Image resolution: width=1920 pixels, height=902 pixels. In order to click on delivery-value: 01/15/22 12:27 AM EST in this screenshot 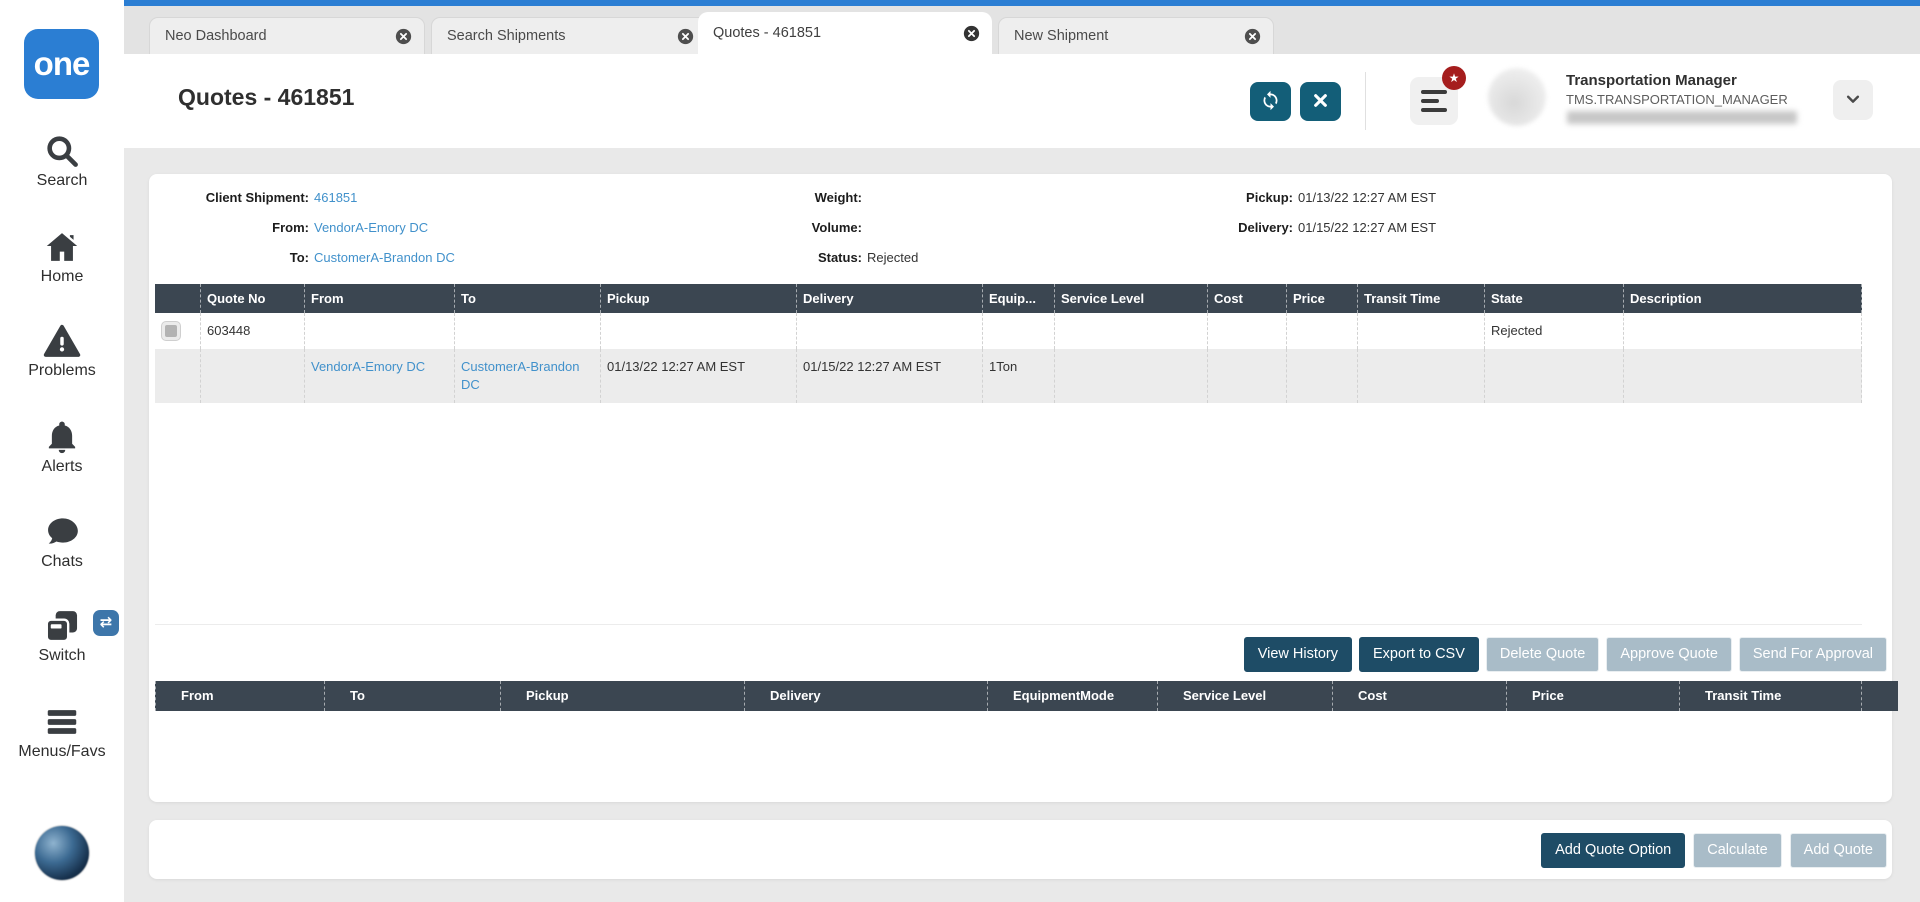, I will do `click(1367, 227)`.